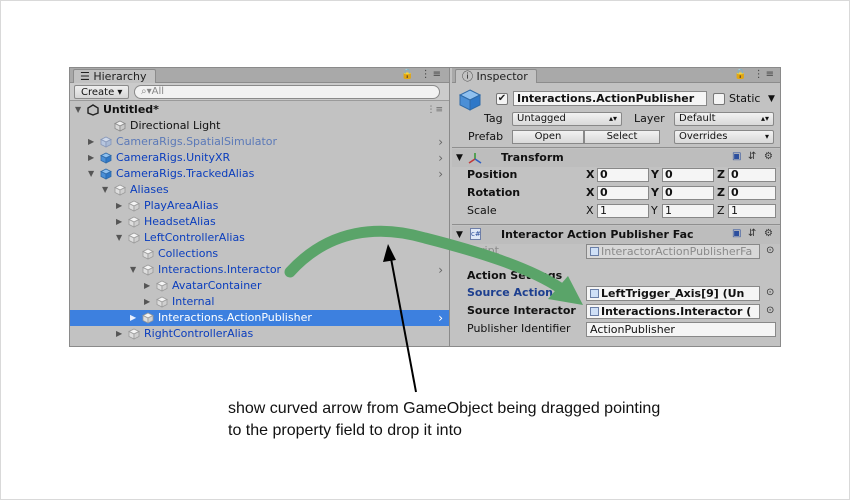  What do you see at coordinates (259, 334) in the screenshot?
I see `hierarchy-item: ▶ RightControllerAlias` at bounding box center [259, 334].